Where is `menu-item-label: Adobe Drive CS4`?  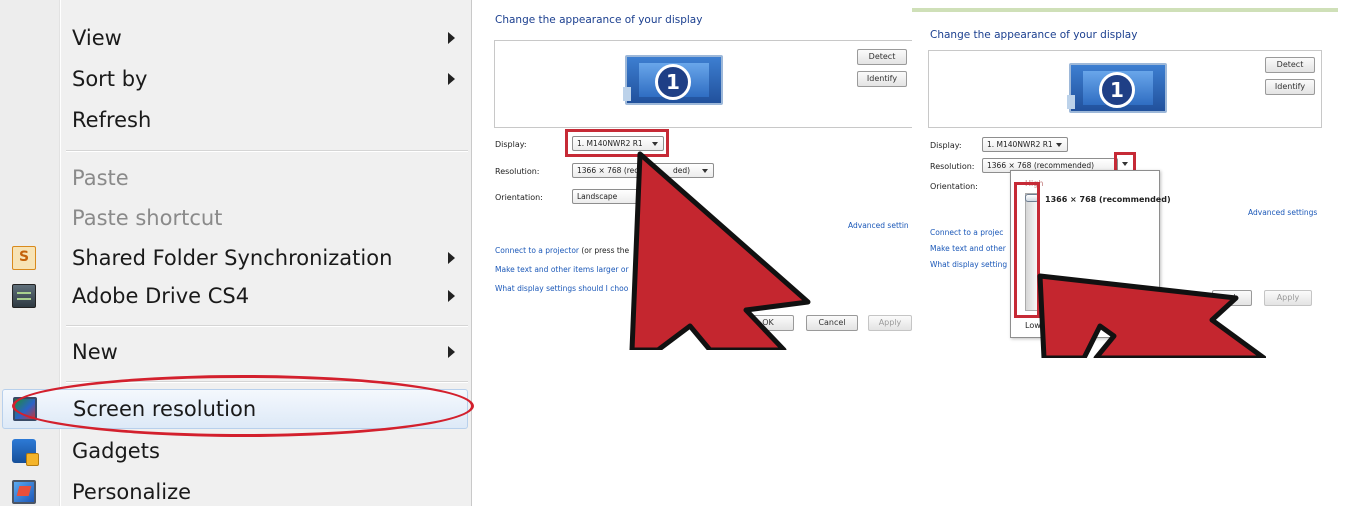
menu-item-label: Adobe Drive CS4 is located at coordinates (161, 296).